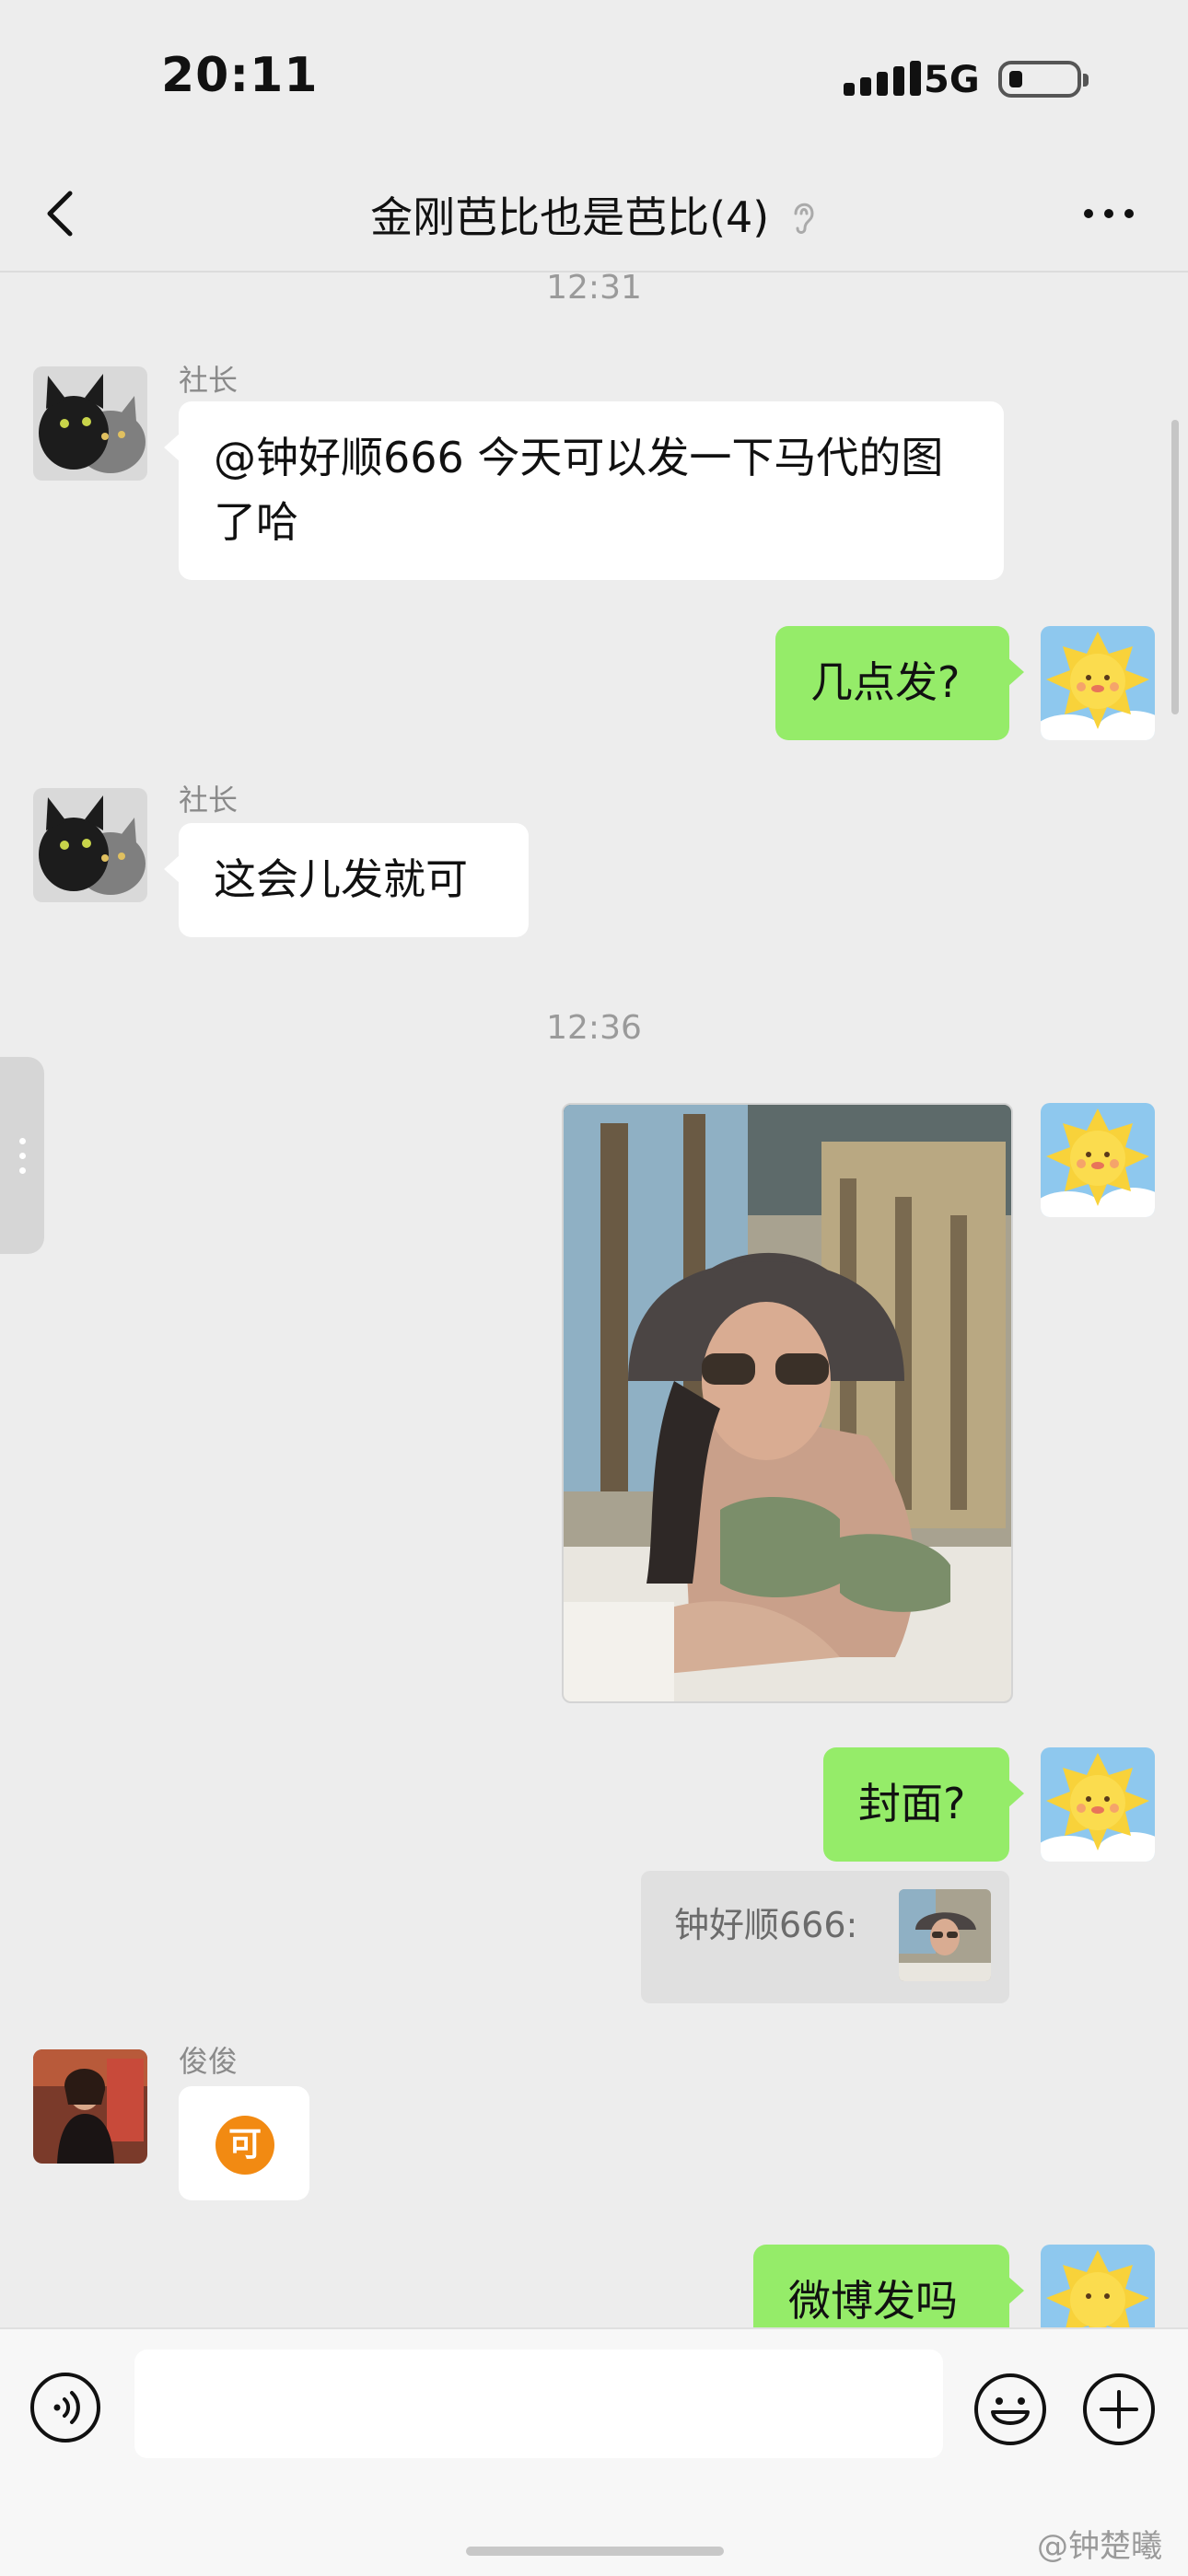  What do you see at coordinates (882, 78) in the screenshot?
I see `signal-icon` at bounding box center [882, 78].